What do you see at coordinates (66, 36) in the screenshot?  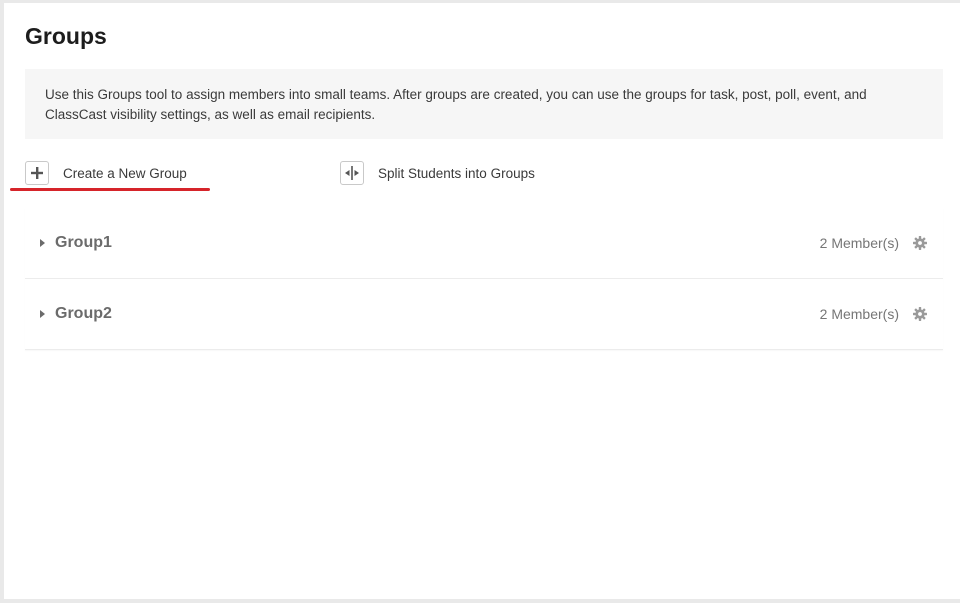 I see `page-title: Groups` at bounding box center [66, 36].